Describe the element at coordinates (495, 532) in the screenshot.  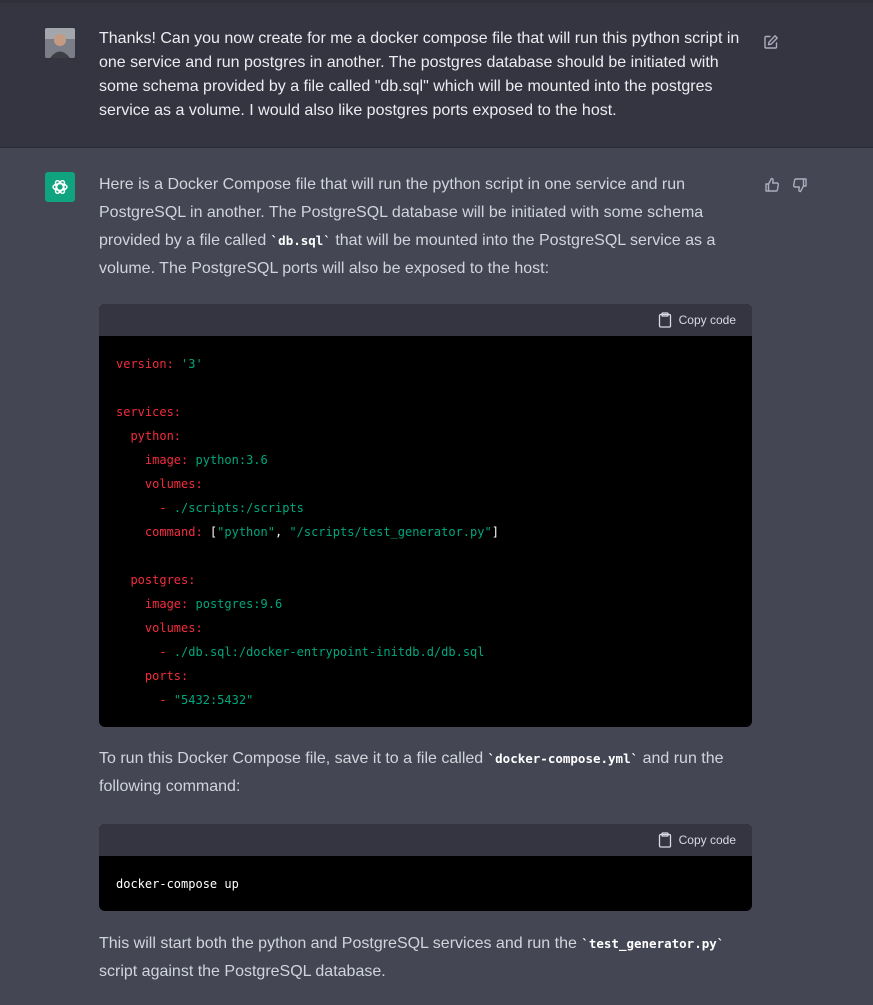
I see `code-punct: ]` at that location.